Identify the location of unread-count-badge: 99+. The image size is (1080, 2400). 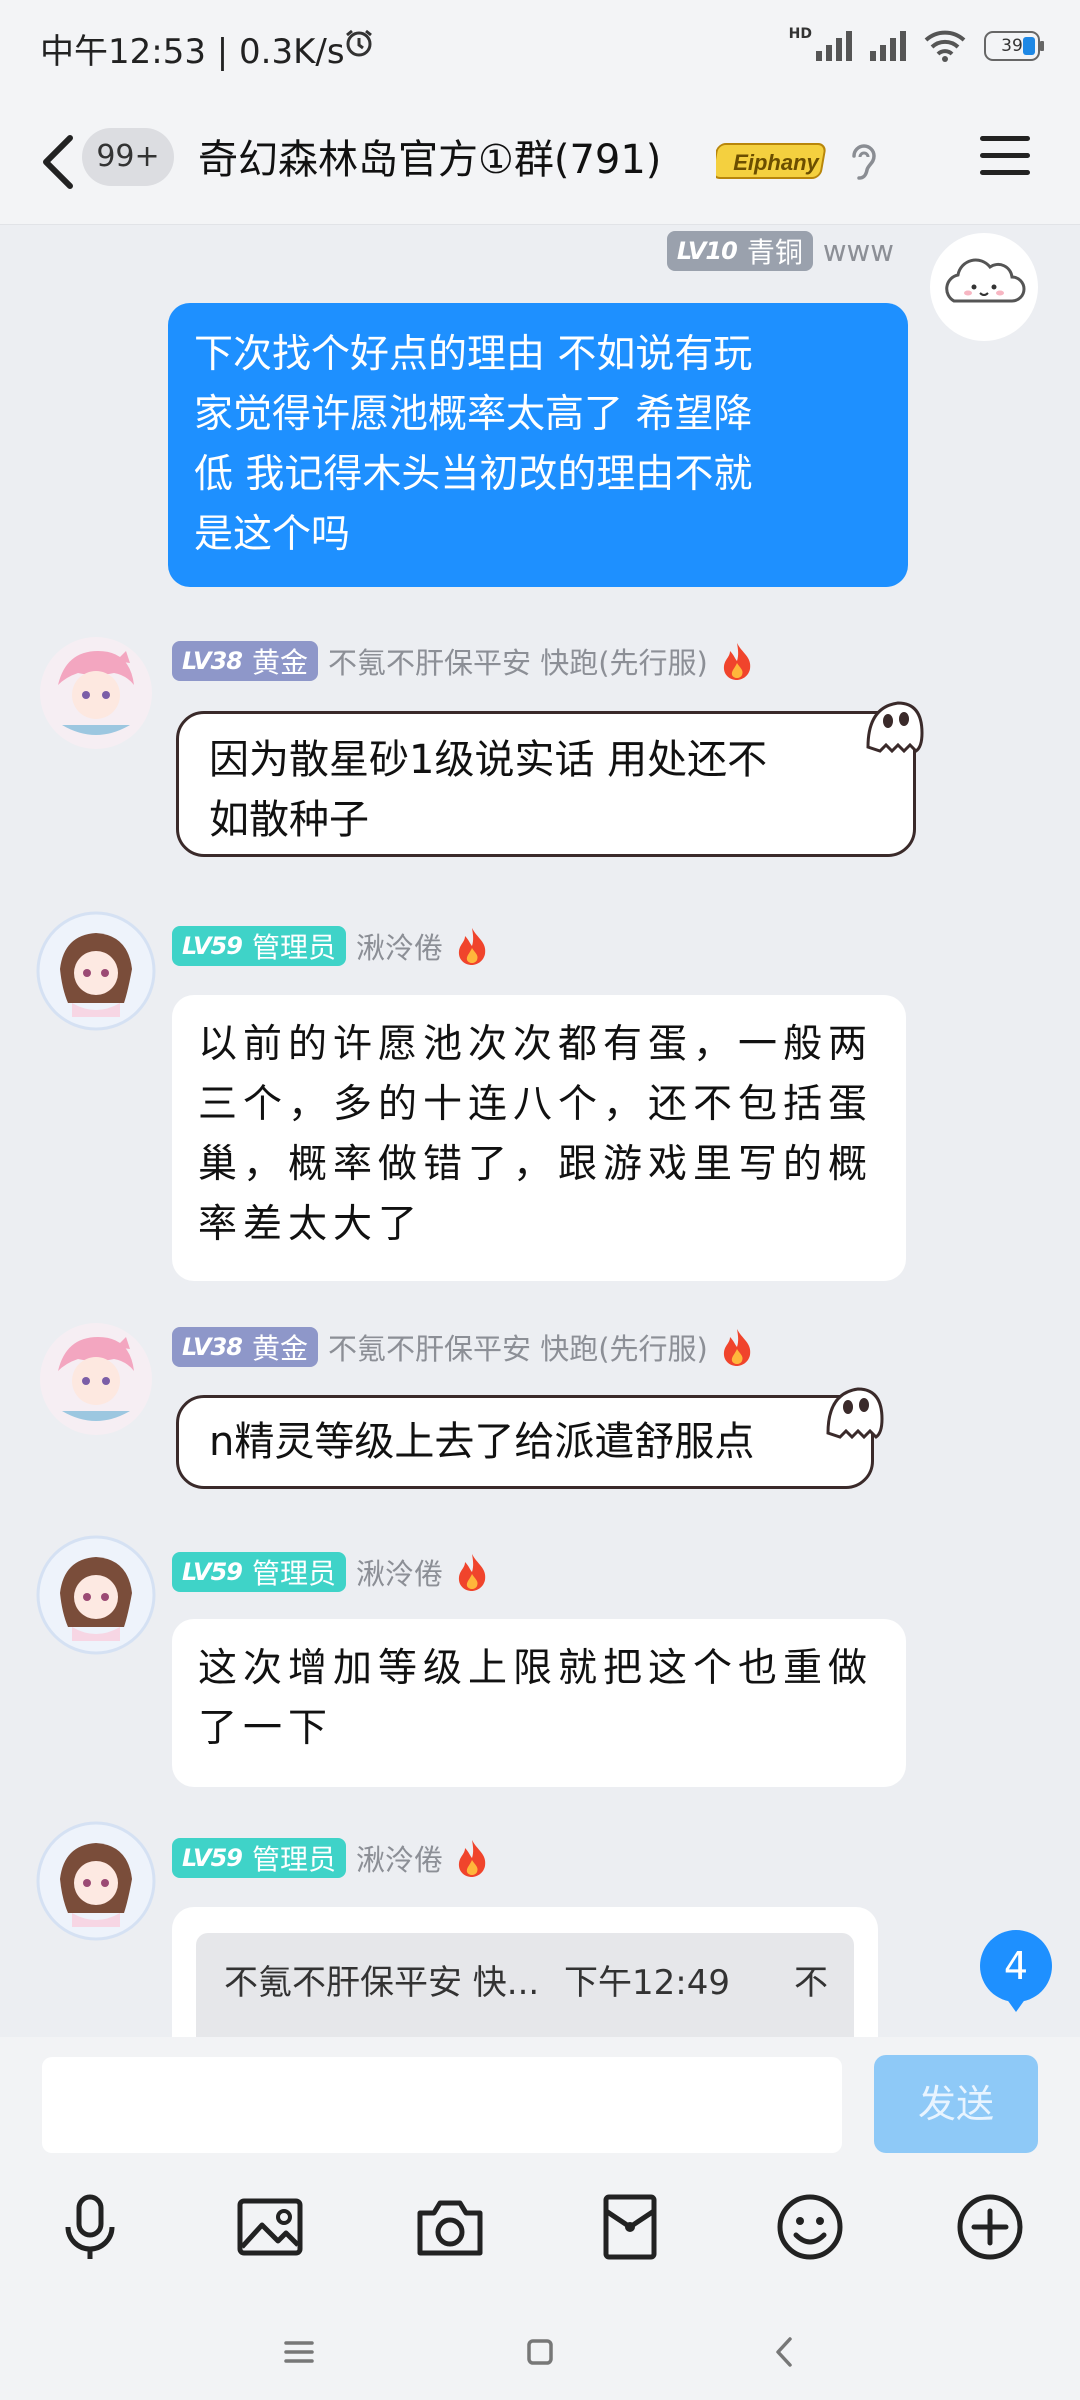
(128, 157).